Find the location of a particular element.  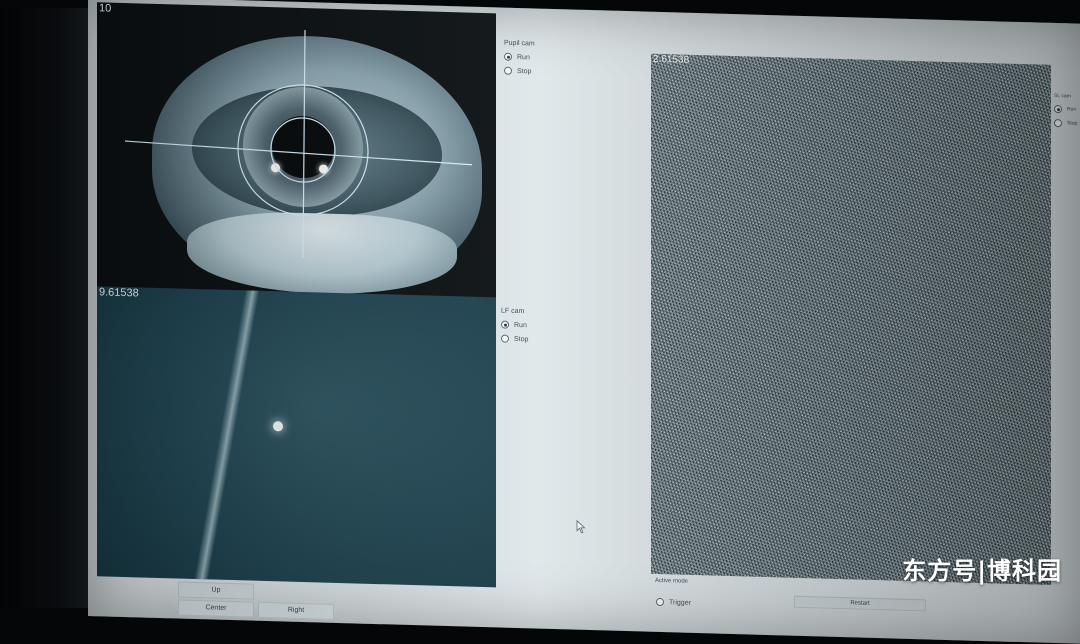

trigger-control: Trigger is located at coordinates (673, 605).